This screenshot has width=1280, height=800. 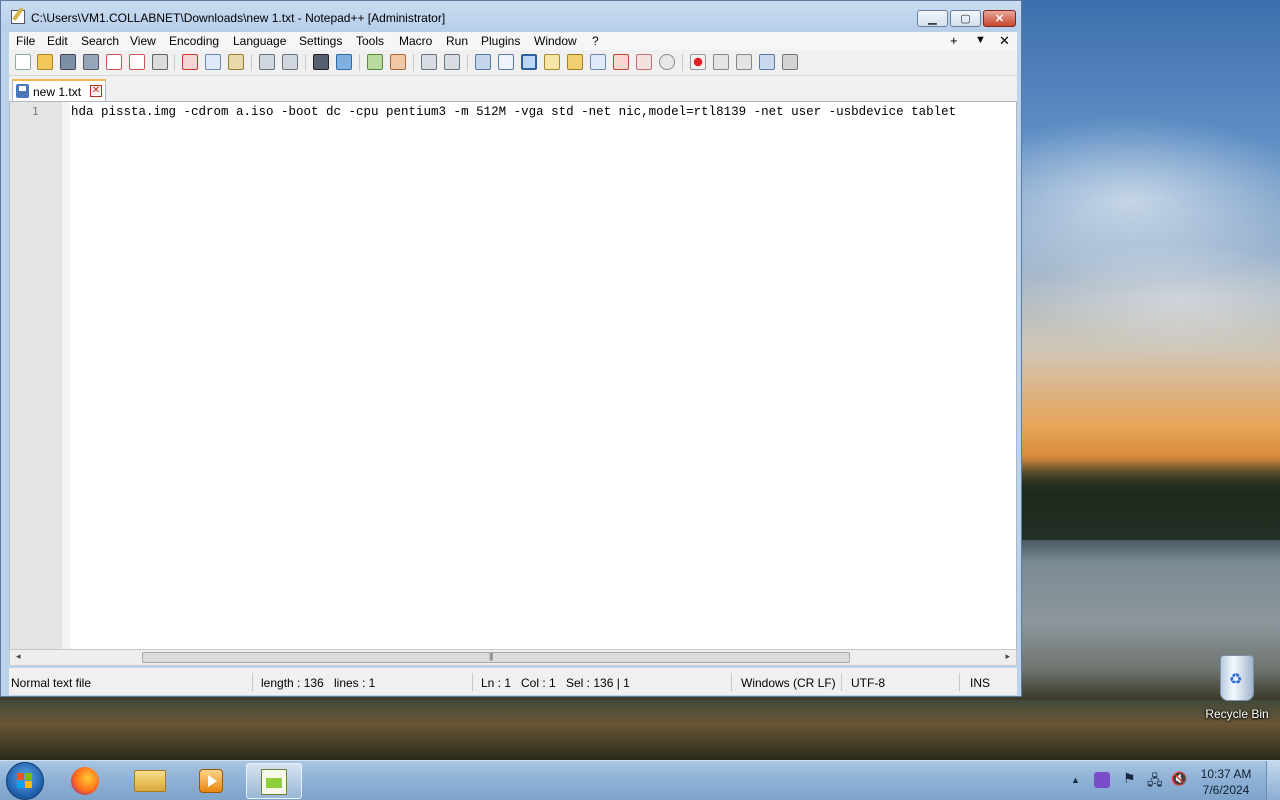 I want to click on tab-label: new 1.txt, so click(x=57, y=92).